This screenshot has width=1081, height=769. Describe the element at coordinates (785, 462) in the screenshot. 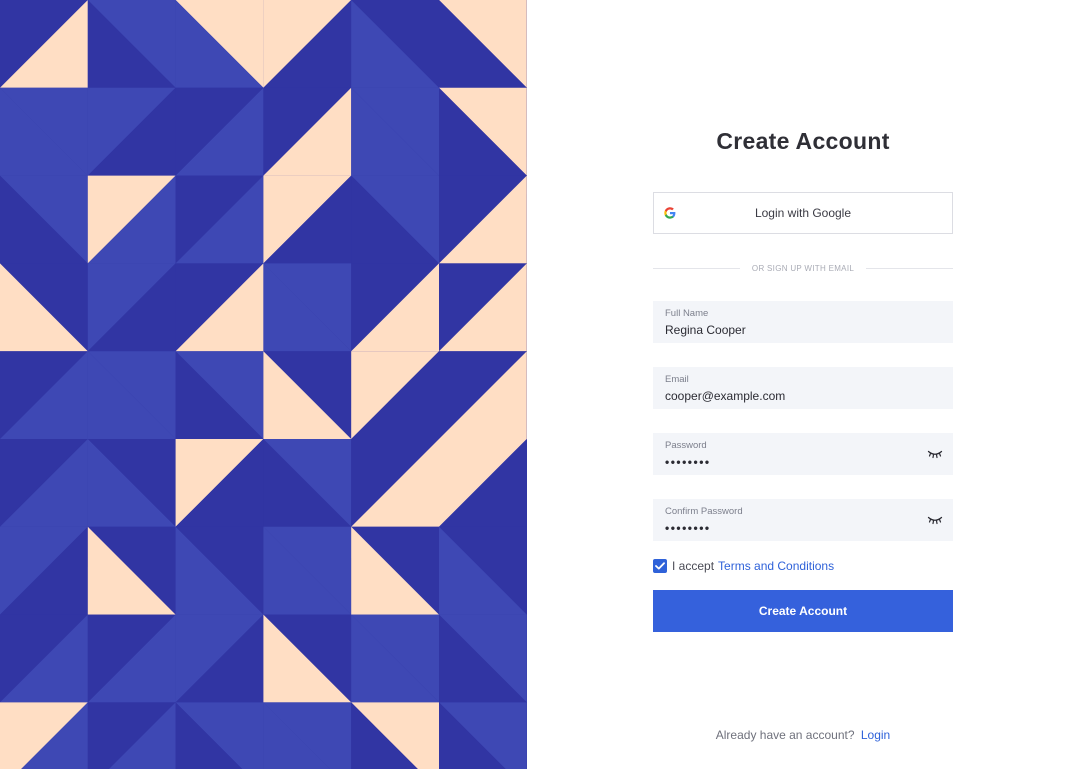

I see `password-input` at that location.